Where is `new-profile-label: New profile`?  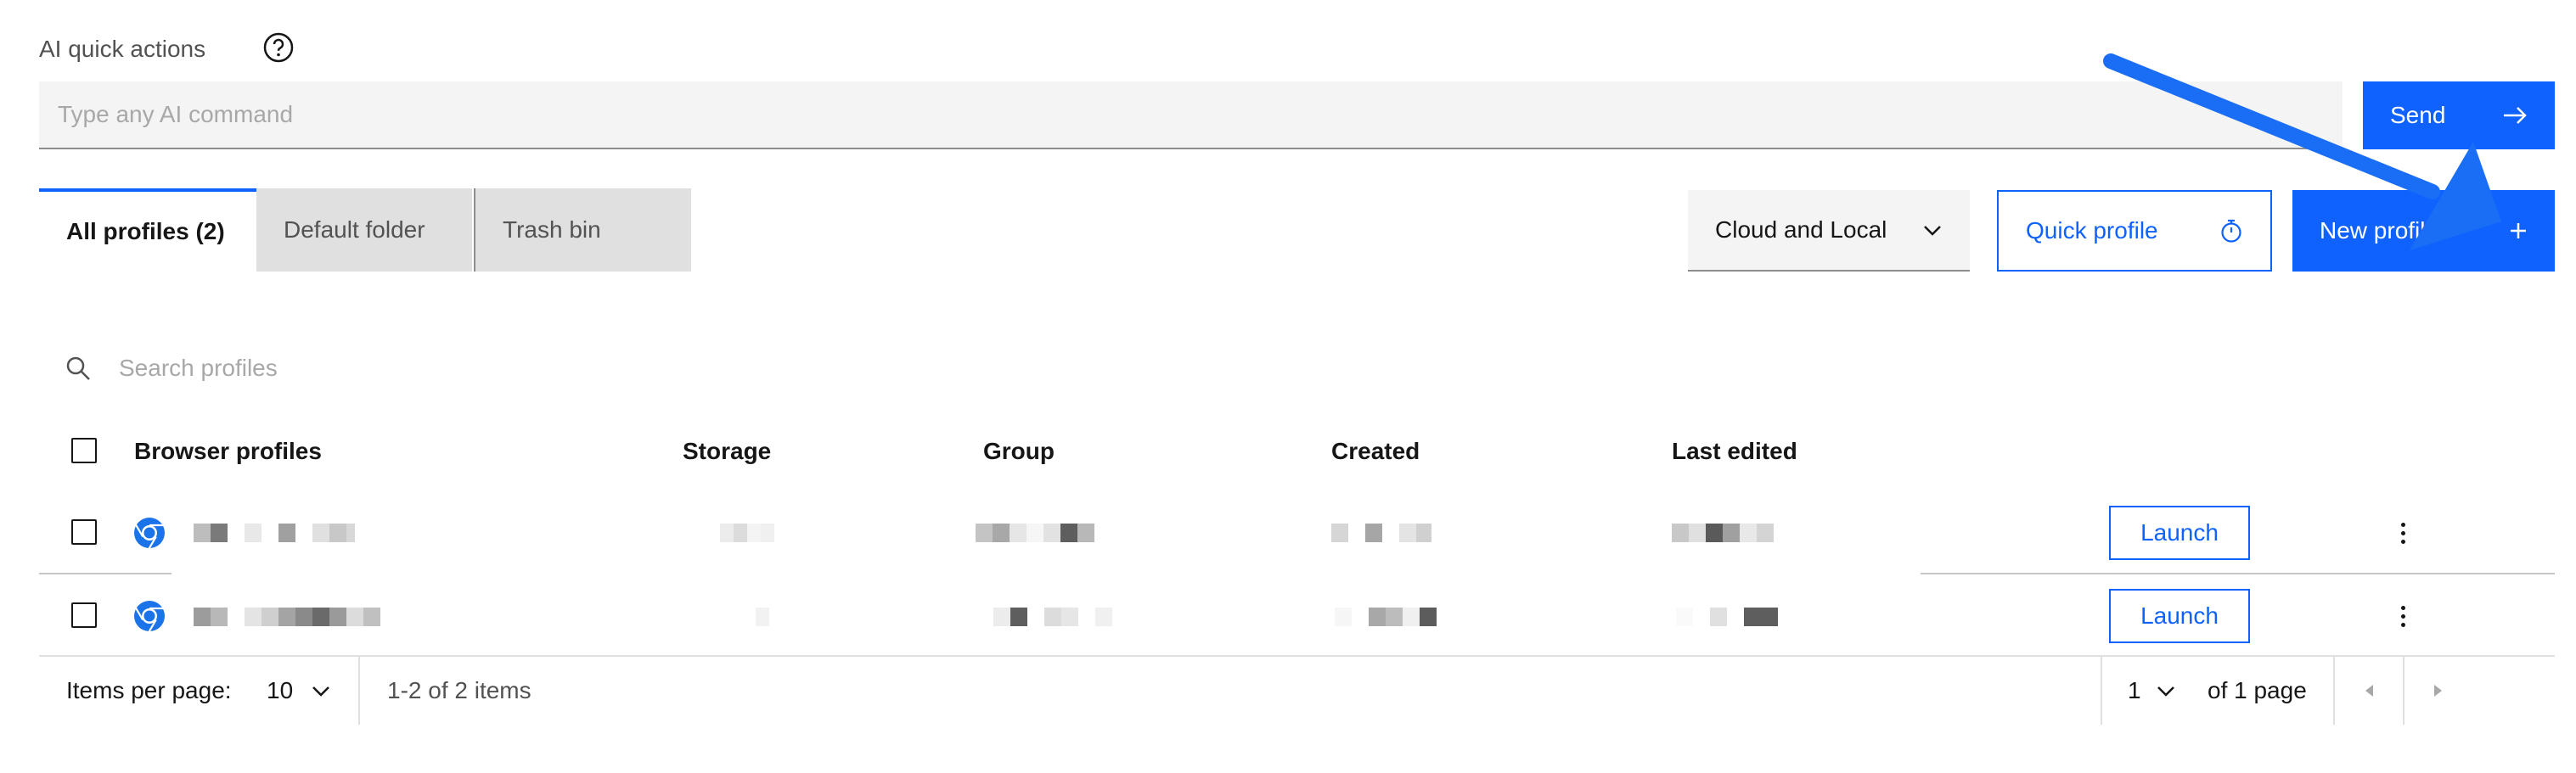
new-profile-label: New profile is located at coordinates (2379, 230).